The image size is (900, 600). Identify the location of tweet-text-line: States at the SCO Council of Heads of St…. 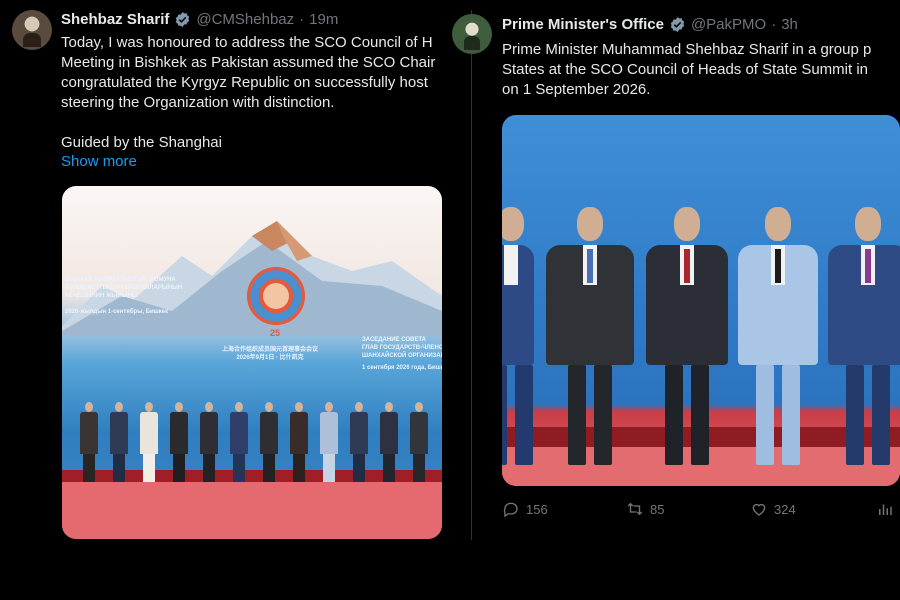
(685, 69).